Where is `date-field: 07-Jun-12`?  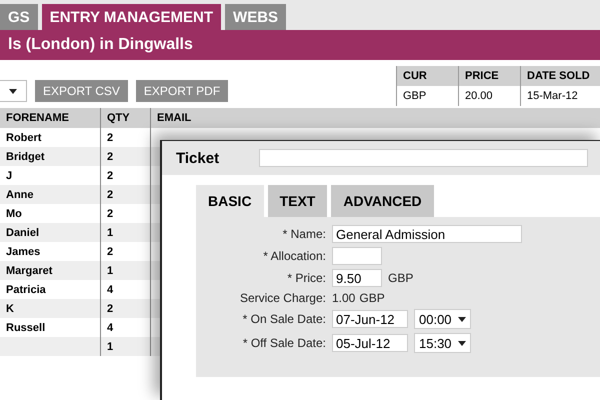
date-field: 07-Jun-12 is located at coordinates (370, 319).